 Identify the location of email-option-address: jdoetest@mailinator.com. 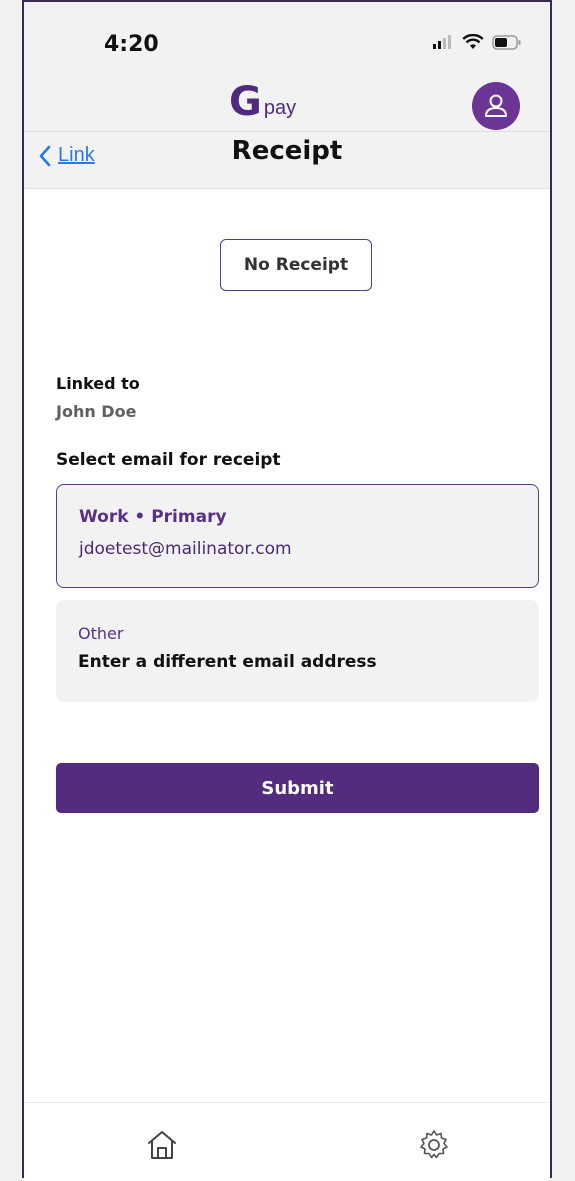
(185, 549).